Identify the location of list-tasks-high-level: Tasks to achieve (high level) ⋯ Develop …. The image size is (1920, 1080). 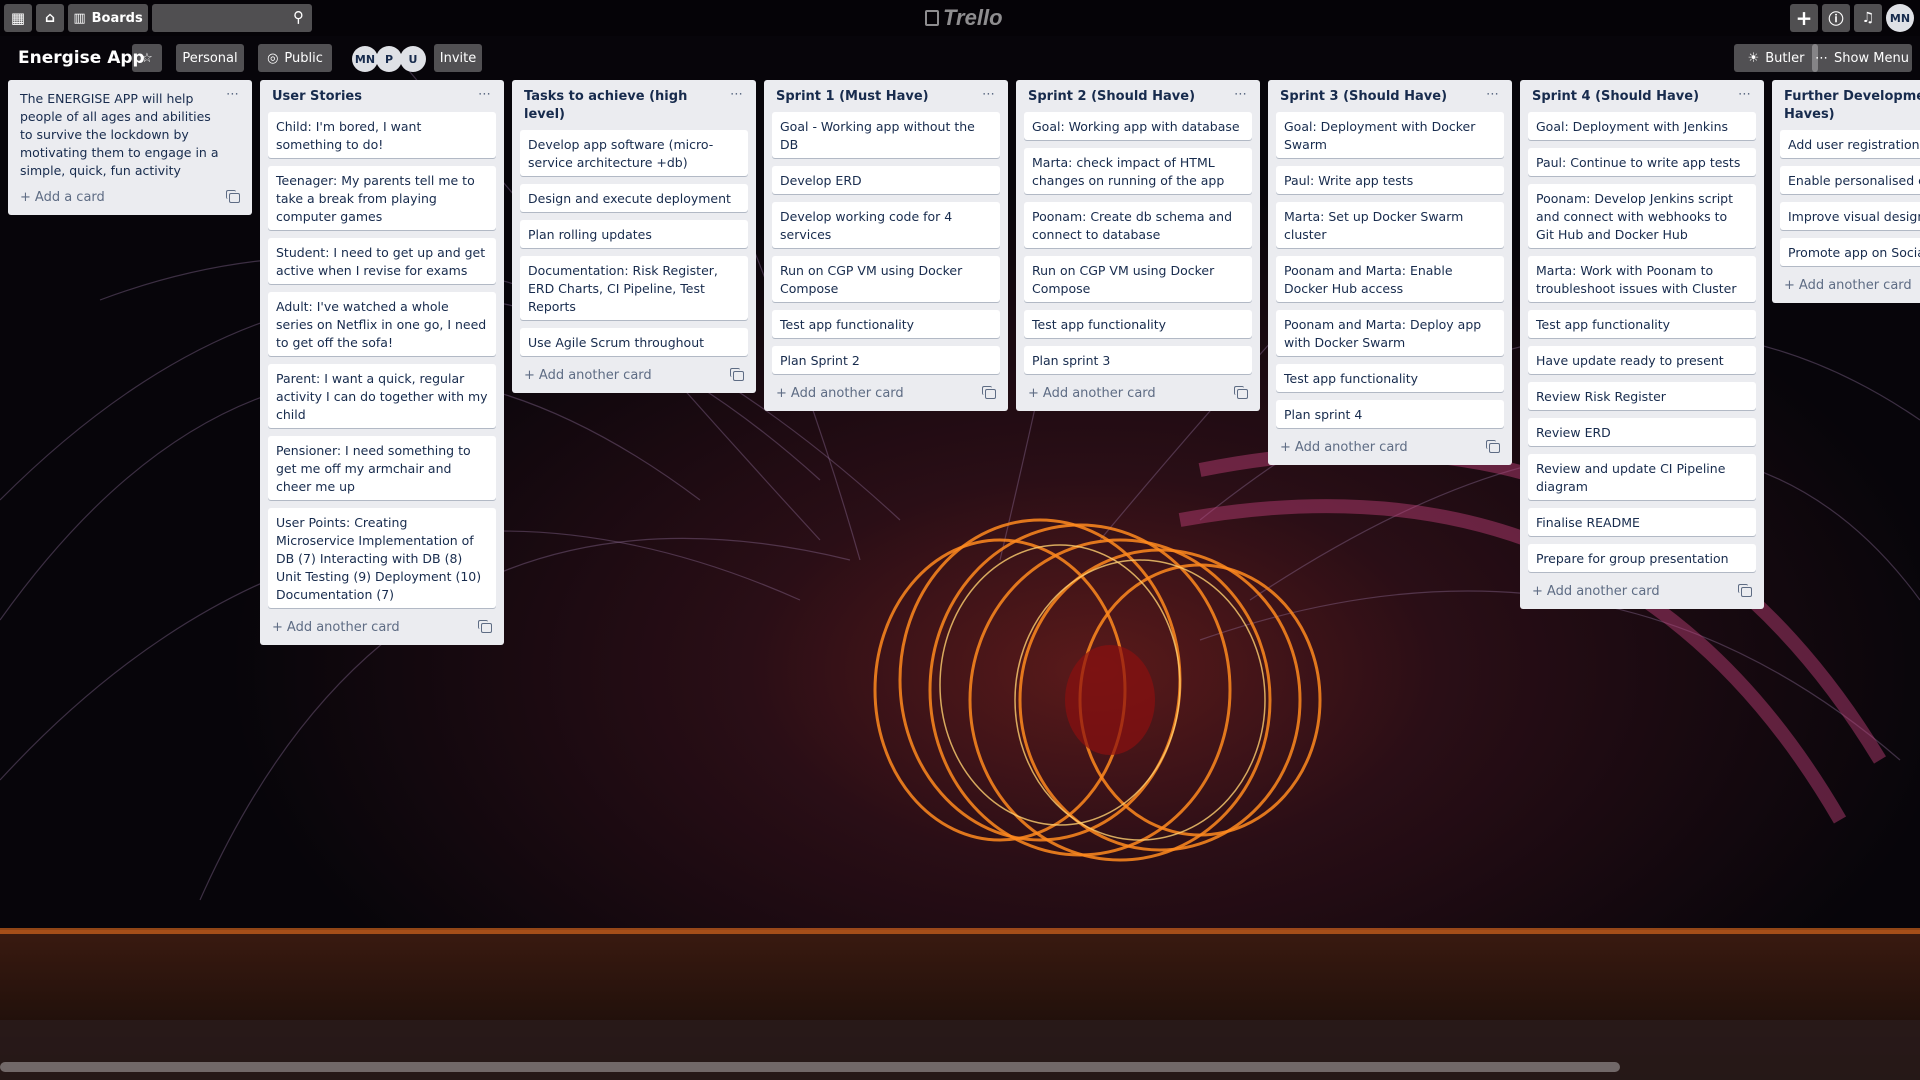
(634, 236).